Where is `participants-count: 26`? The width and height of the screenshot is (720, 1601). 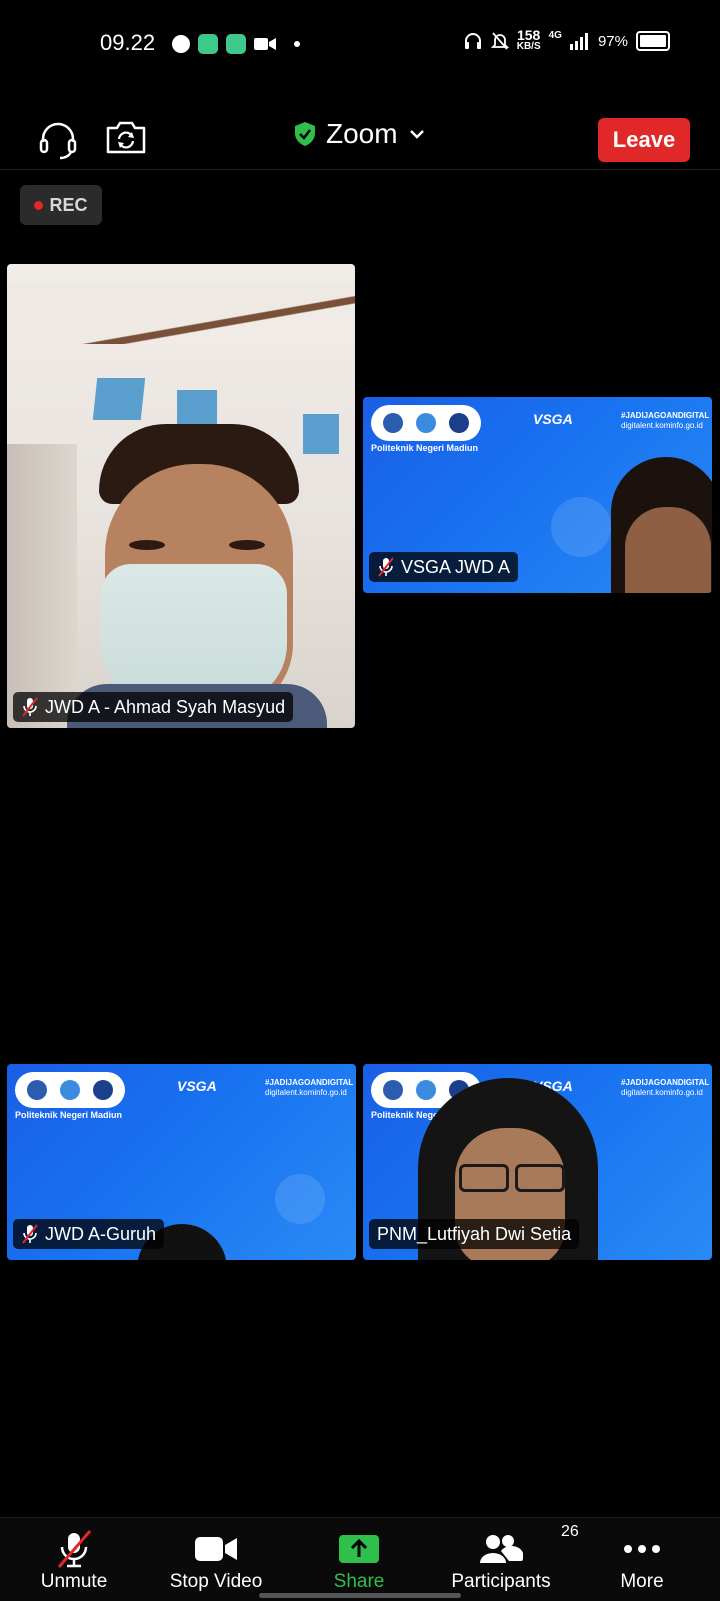
participants-count: 26 is located at coordinates (570, 1531).